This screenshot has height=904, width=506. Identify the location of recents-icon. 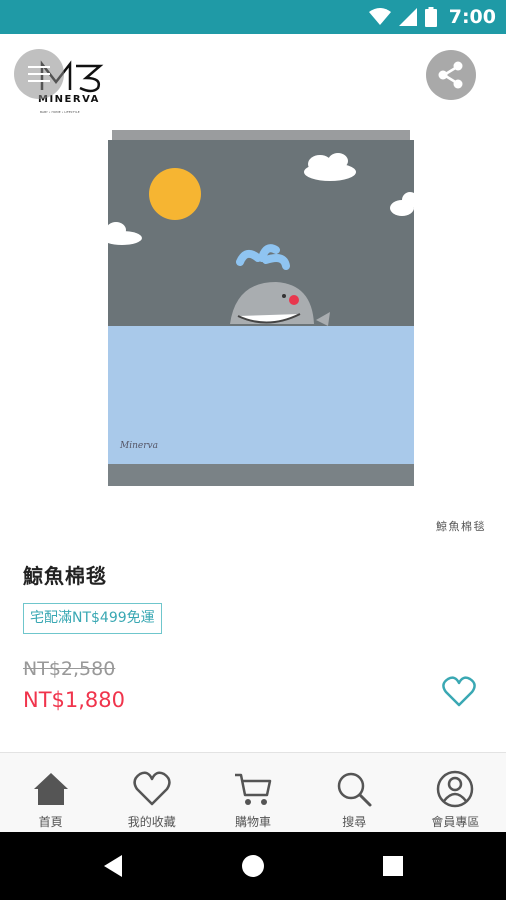
(393, 866).